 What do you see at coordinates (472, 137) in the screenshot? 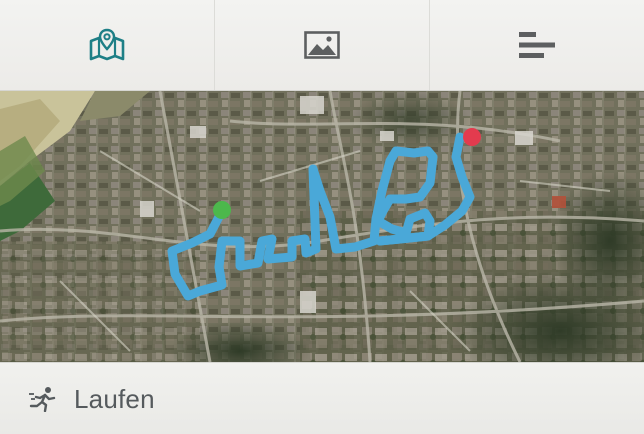
I see `end-marker` at bounding box center [472, 137].